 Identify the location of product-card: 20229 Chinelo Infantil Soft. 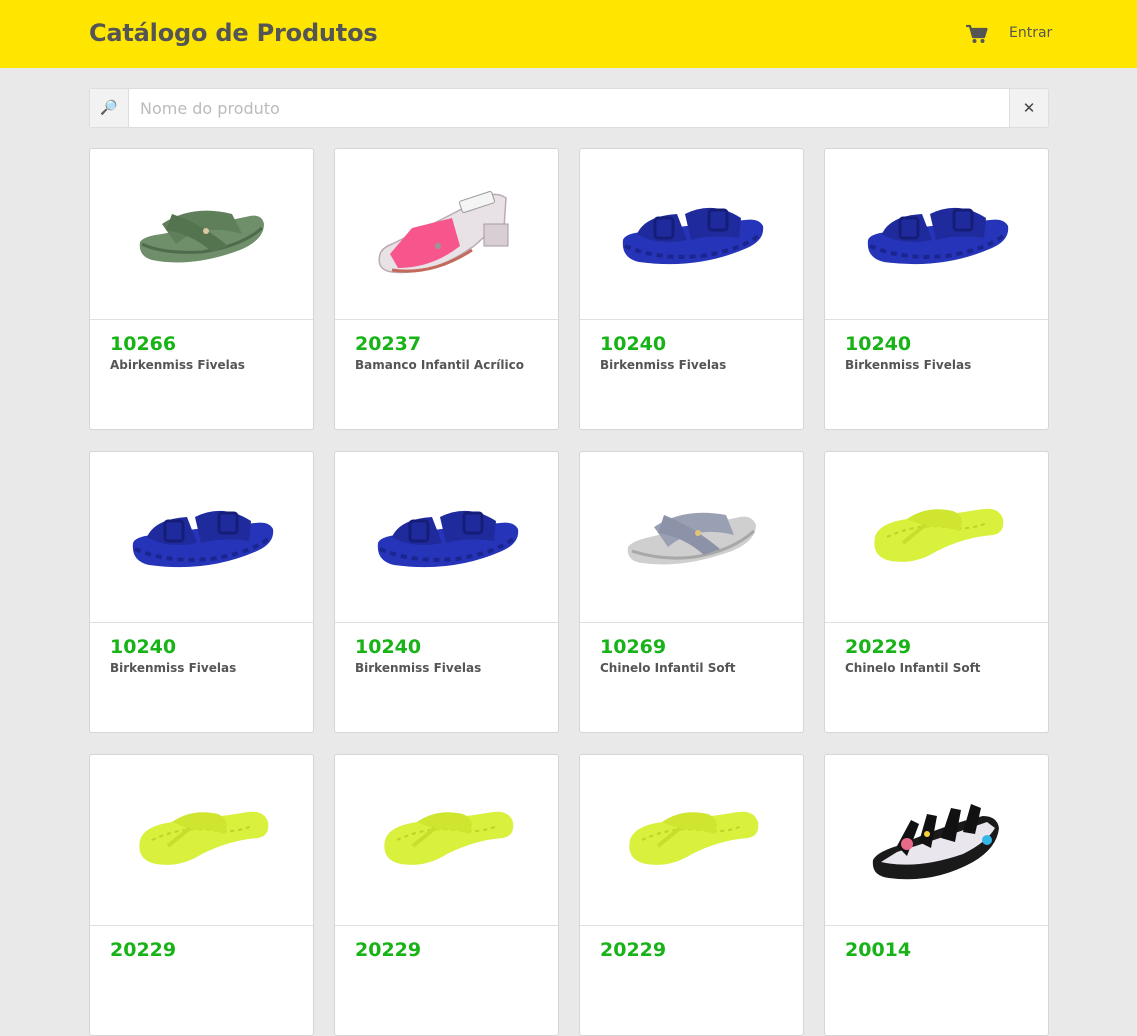
(936, 592).